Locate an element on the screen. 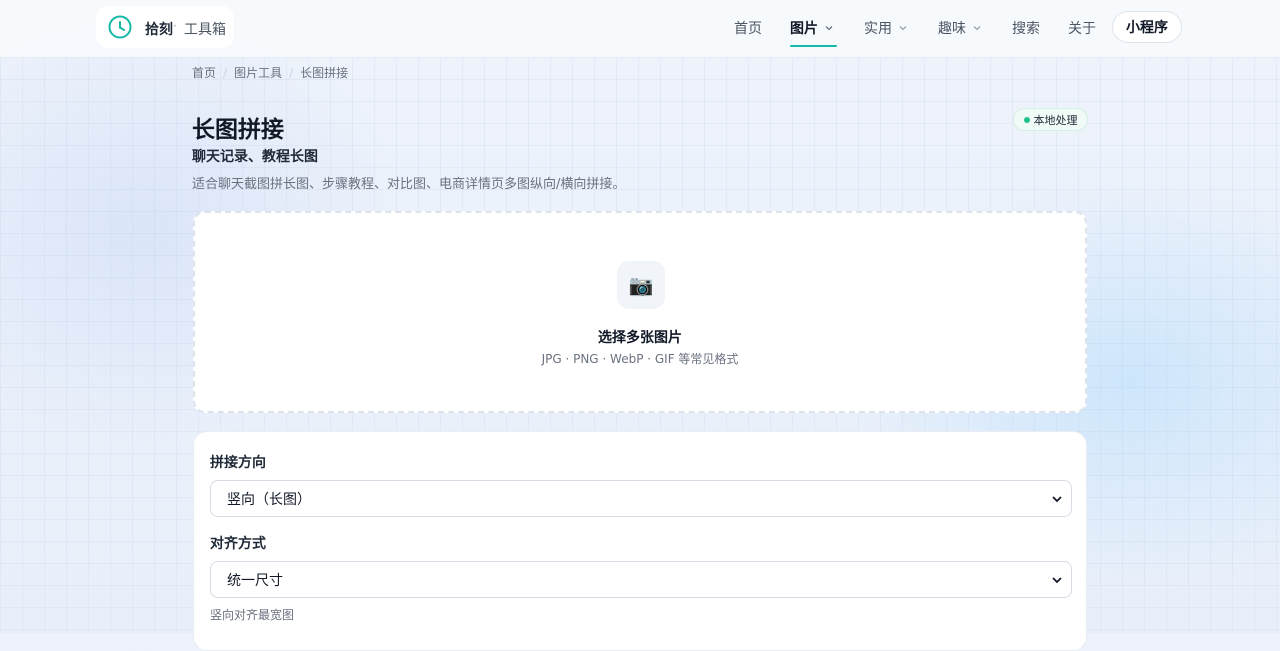 Image resolution: width=1280 pixels, height=651 pixels. upload-format-hint: JPG · PNG · WebP · GIF 等常见格式 is located at coordinates (640, 359).